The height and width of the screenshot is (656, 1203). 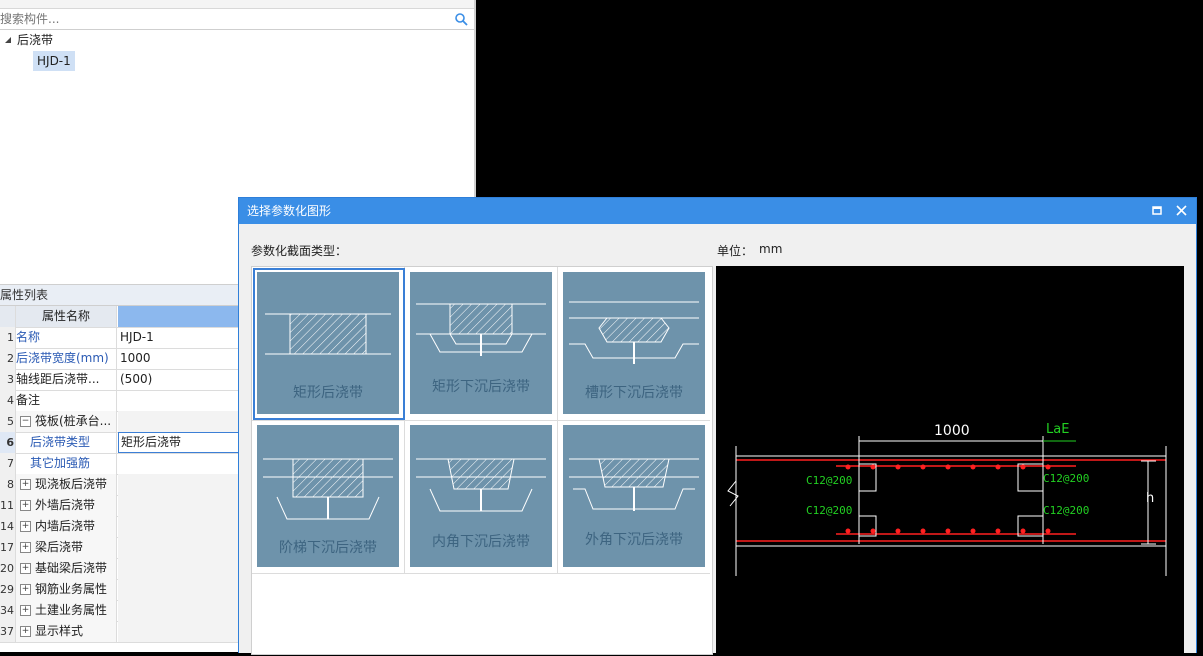 I want to click on row-name: + 现浇板后浇带, so click(x=66, y=484).